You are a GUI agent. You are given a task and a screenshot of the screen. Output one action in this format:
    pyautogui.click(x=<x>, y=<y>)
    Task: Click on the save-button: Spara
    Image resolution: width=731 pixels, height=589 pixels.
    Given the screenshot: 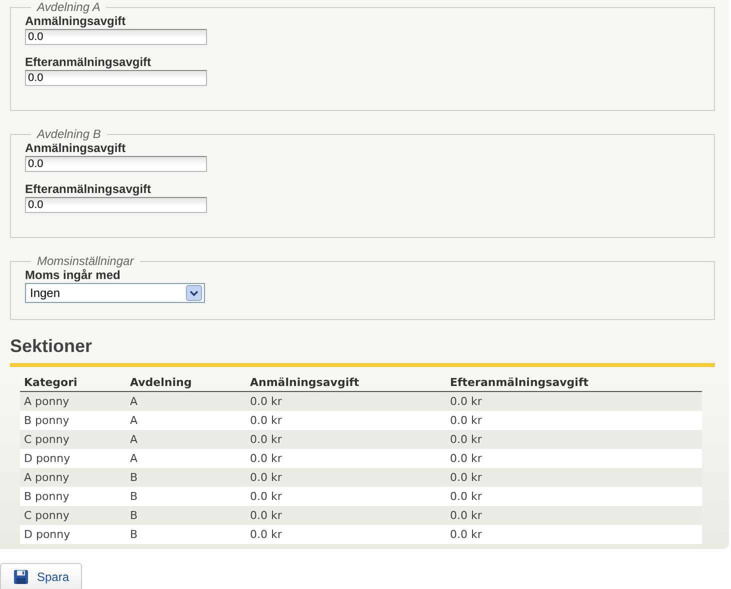 What is the action you would take?
    pyautogui.click(x=41, y=576)
    